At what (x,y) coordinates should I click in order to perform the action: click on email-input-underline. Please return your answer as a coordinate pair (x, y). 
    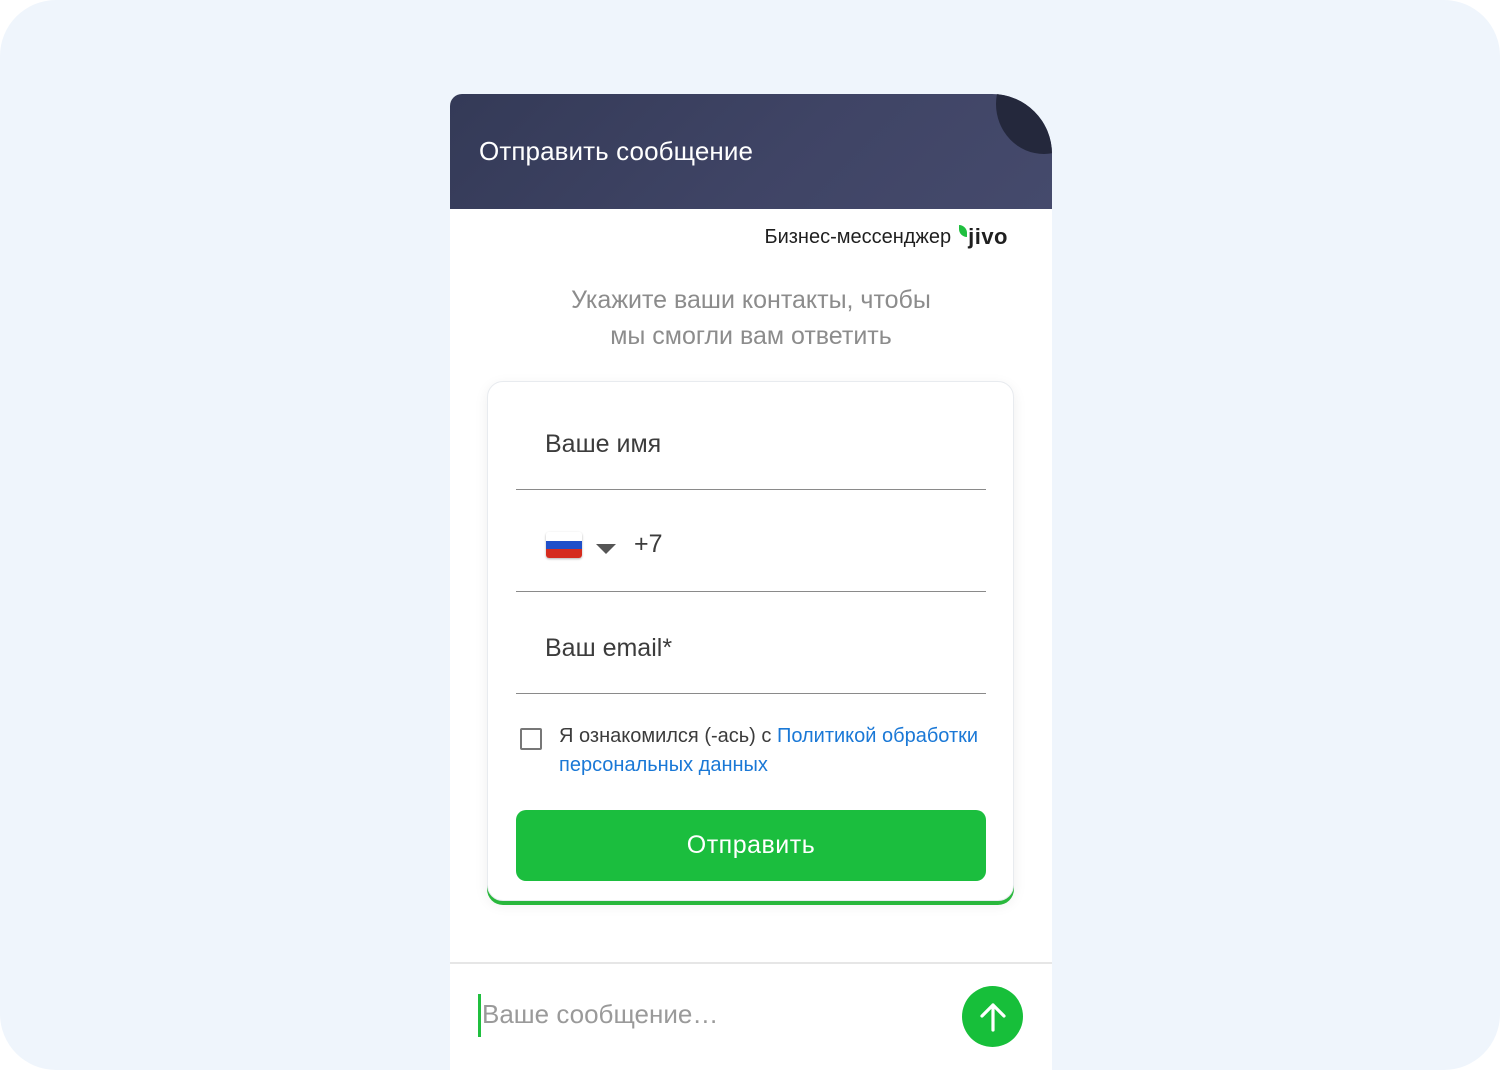
    Looking at the image, I should click on (751, 693).